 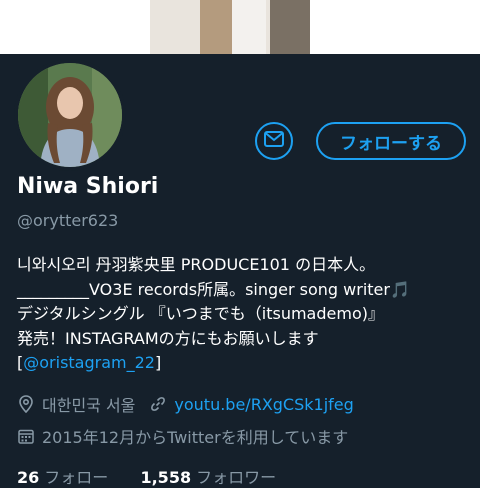 I want to click on avatar, so click(x=70, y=115).